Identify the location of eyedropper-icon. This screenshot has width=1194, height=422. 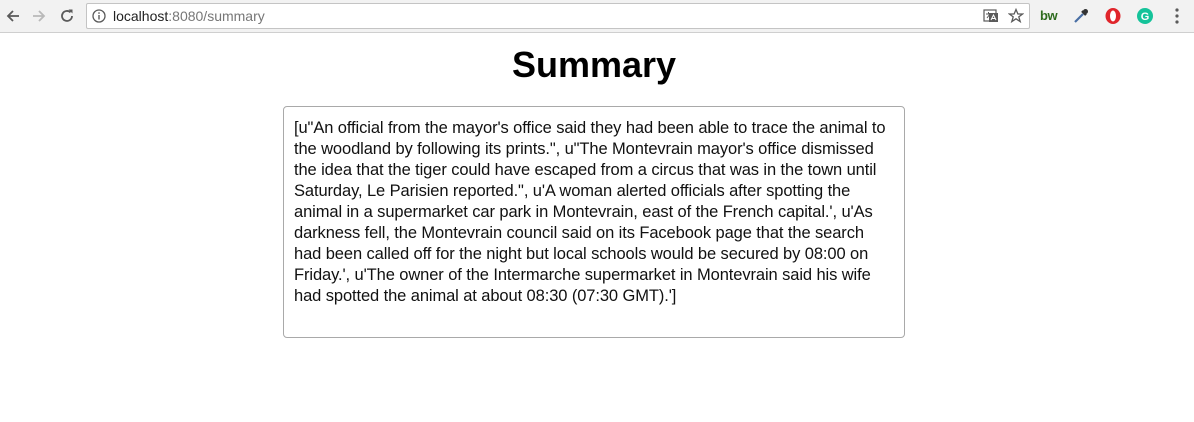
(1081, 16).